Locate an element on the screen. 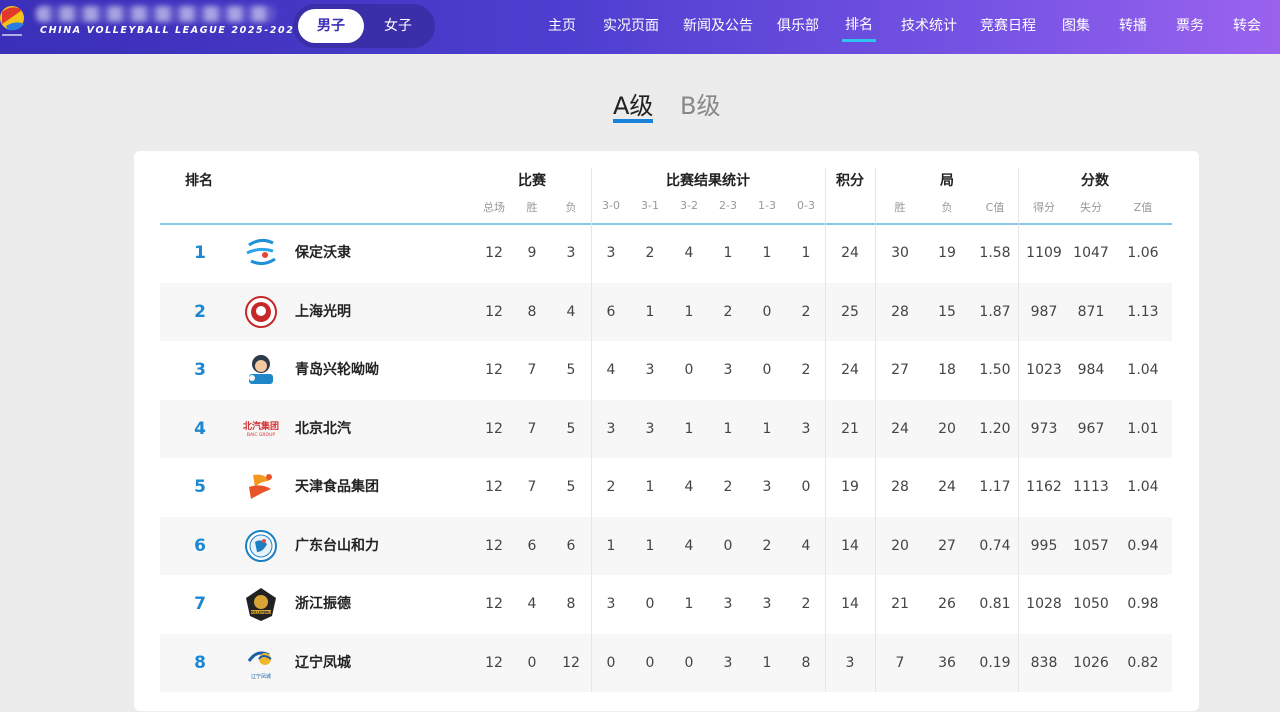 Image resolution: width=1280 pixels, height=712 pixels. nav-schedule: 竞赛日程 is located at coordinates (1008, 27).